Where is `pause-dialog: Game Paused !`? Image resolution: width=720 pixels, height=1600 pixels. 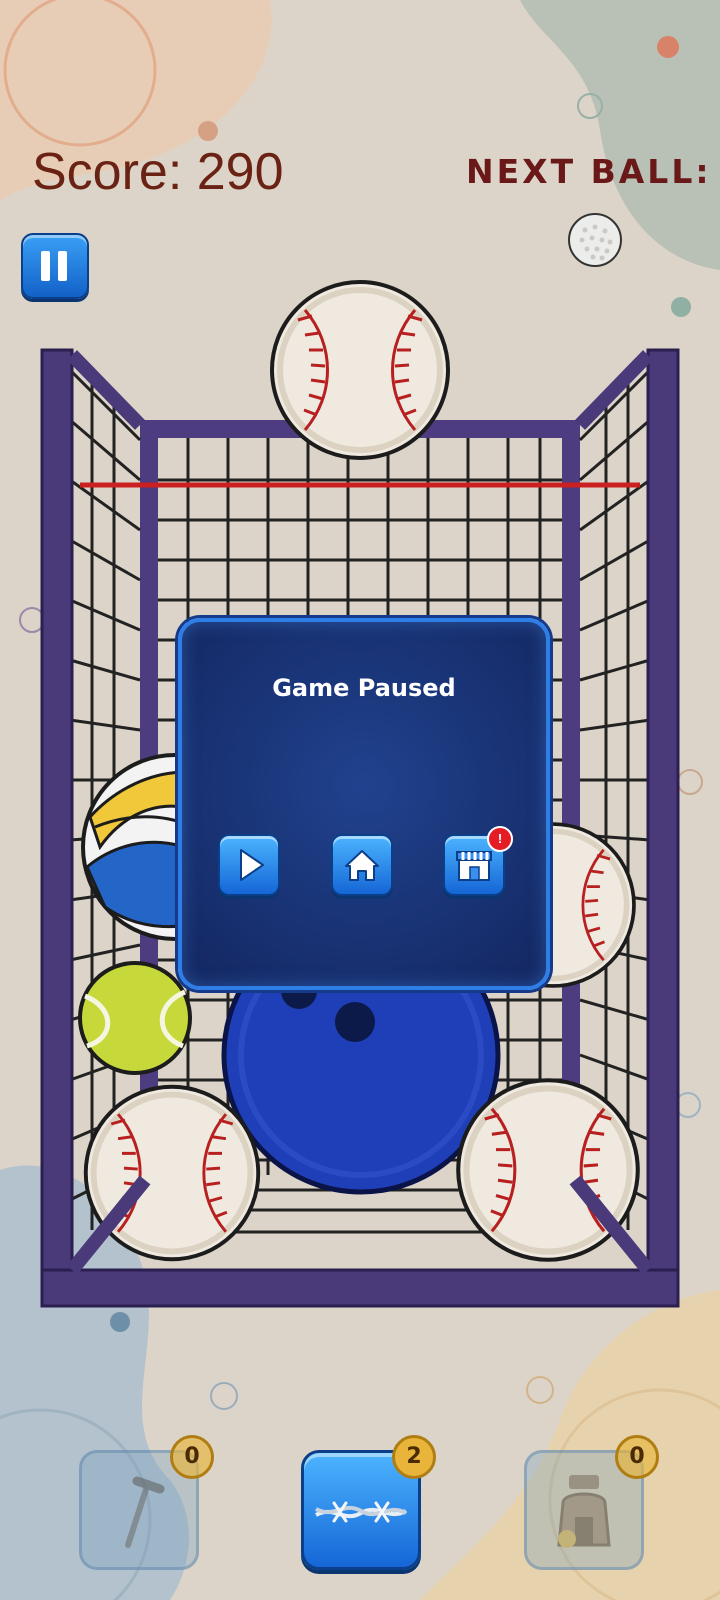 pause-dialog: Game Paused ! is located at coordinates (364, 804).